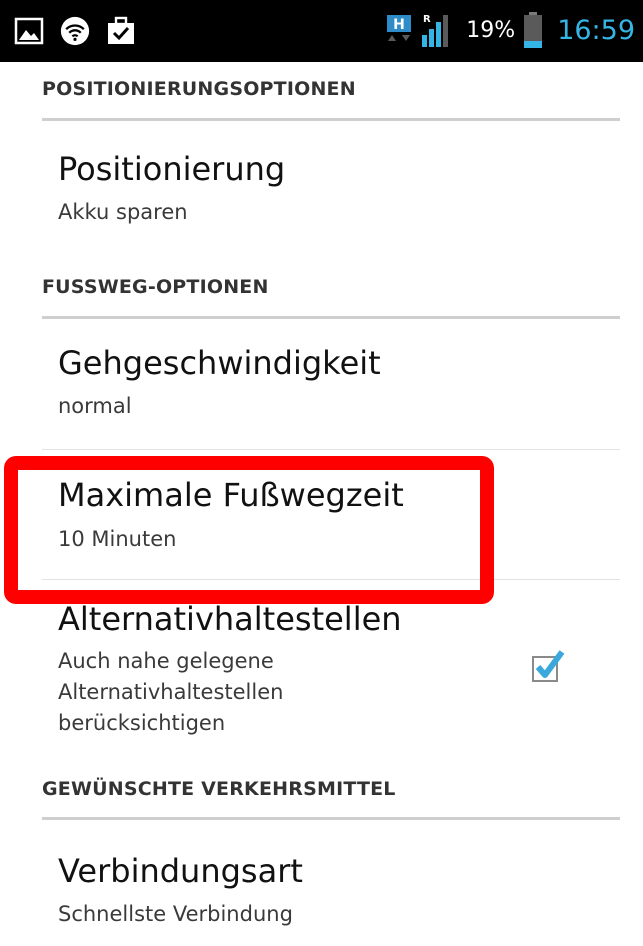 This screenshot has height=946, width=643. I want to click on pref-positioning-summary: Akku sparen, so click(123, 212).